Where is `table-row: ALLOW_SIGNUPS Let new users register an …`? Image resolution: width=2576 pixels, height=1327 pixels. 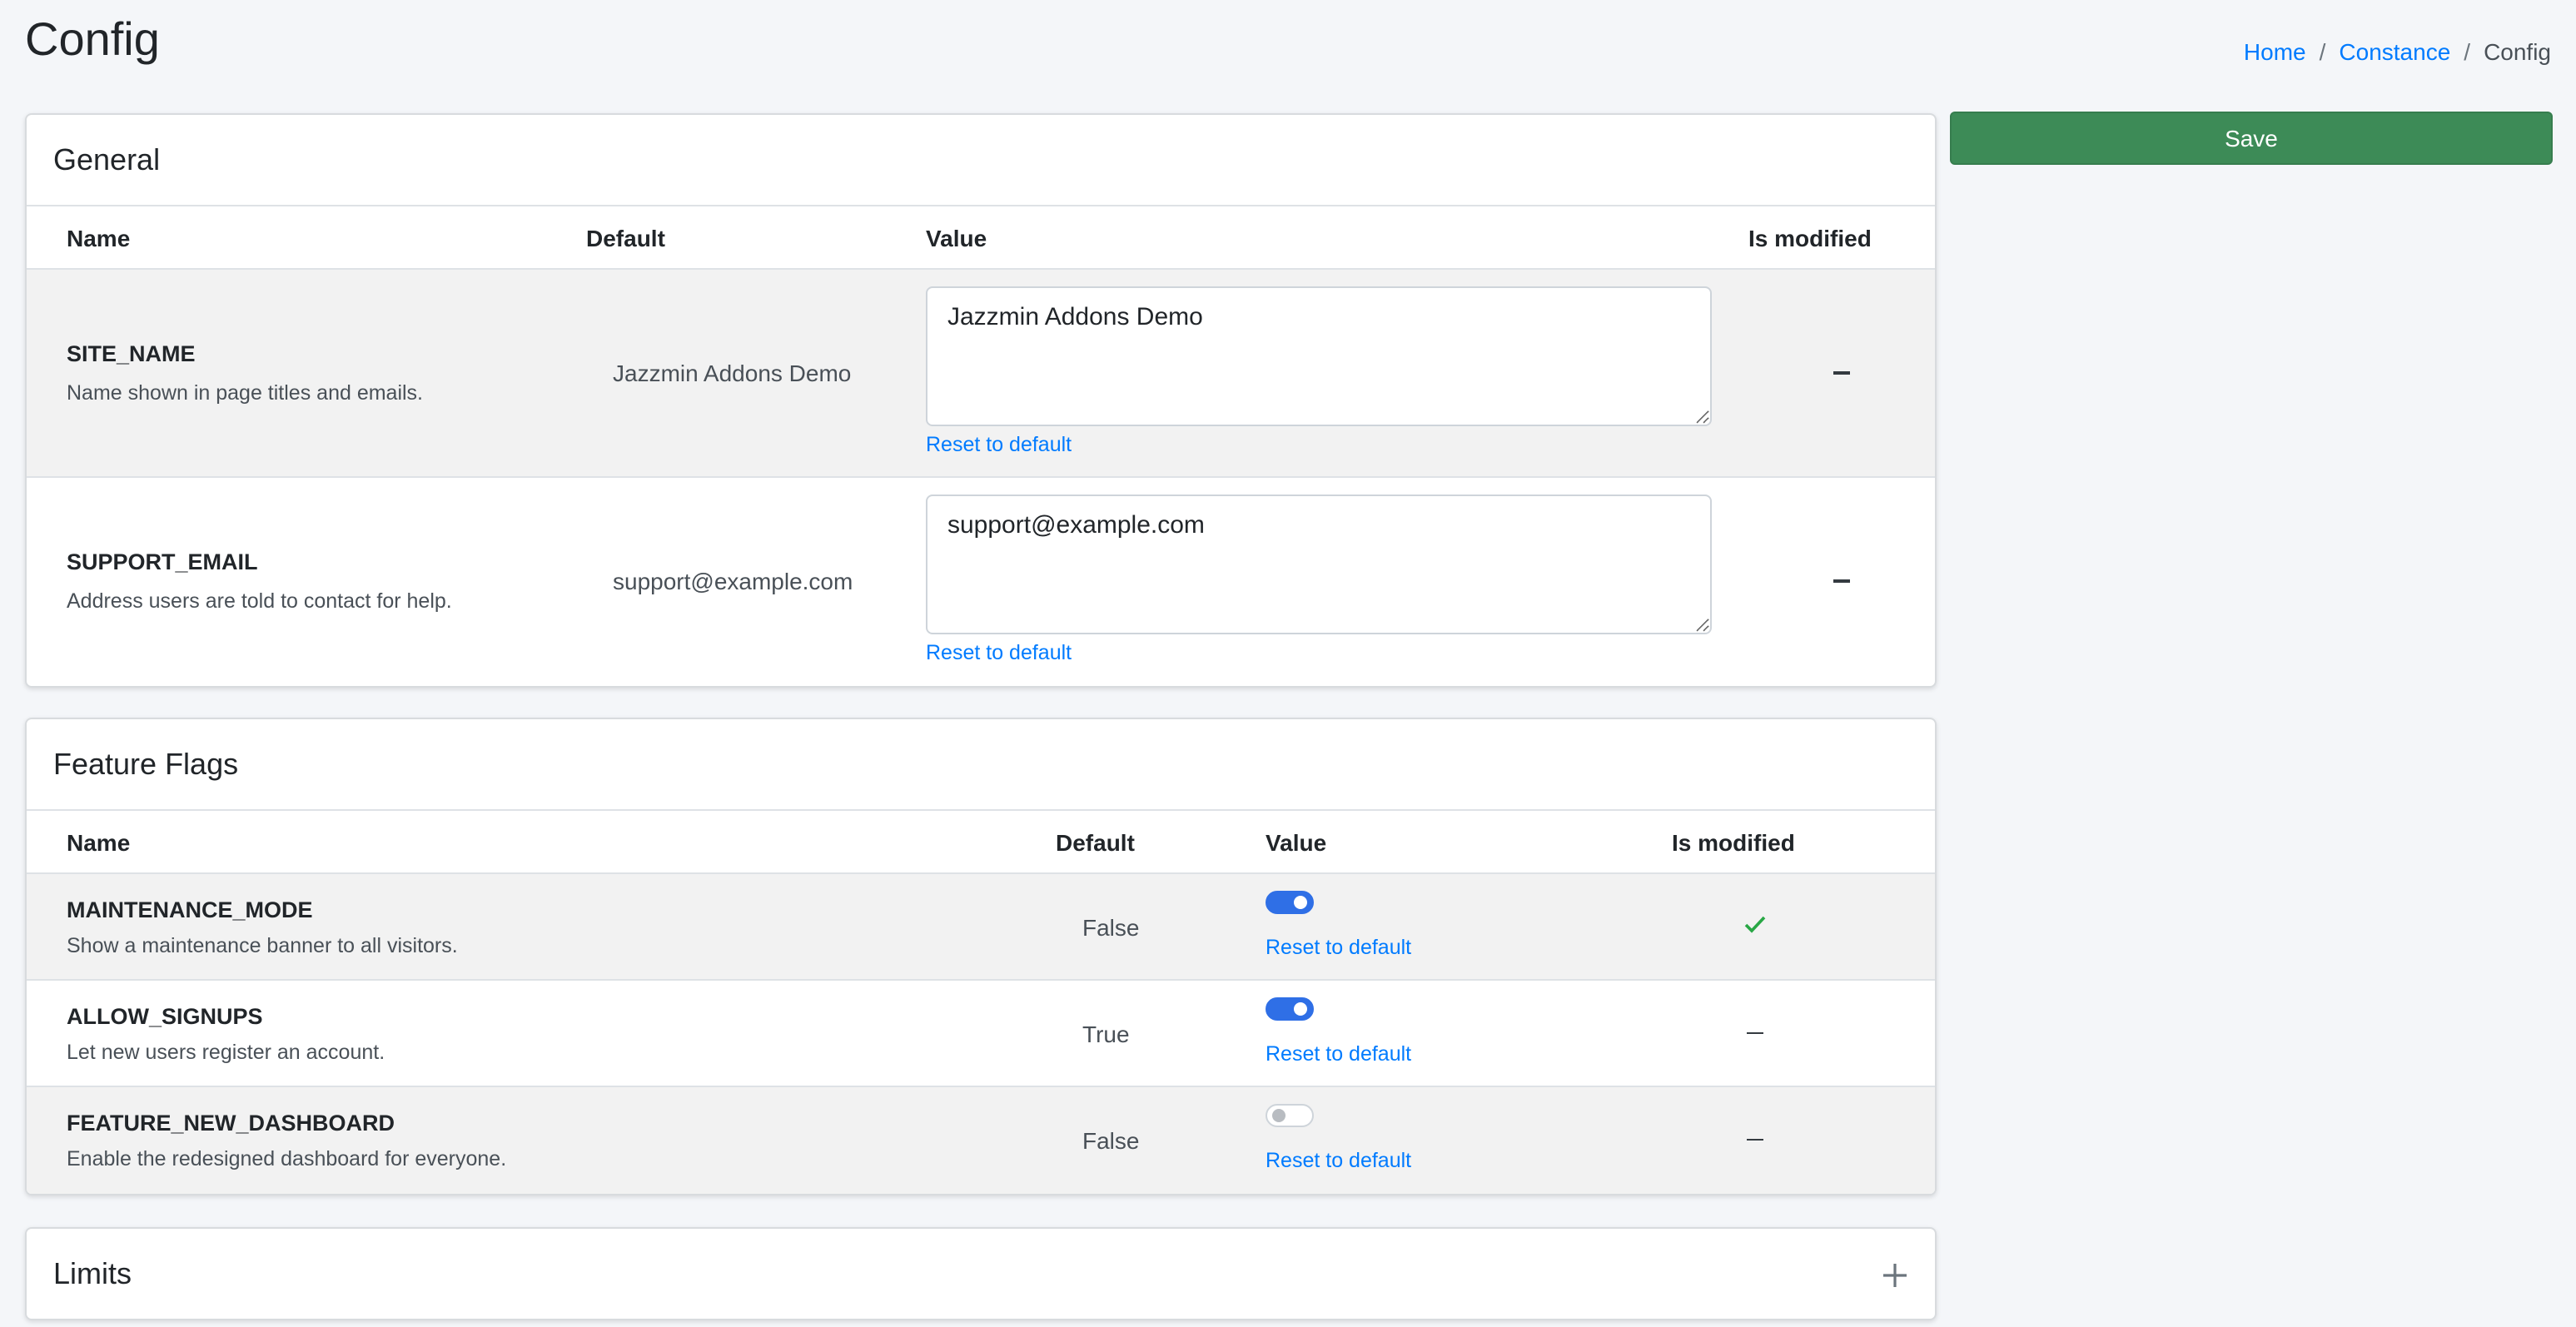
table-row: ALLOW_SIGNUPS Let new users register an … is located at coordinates (981, 1032).